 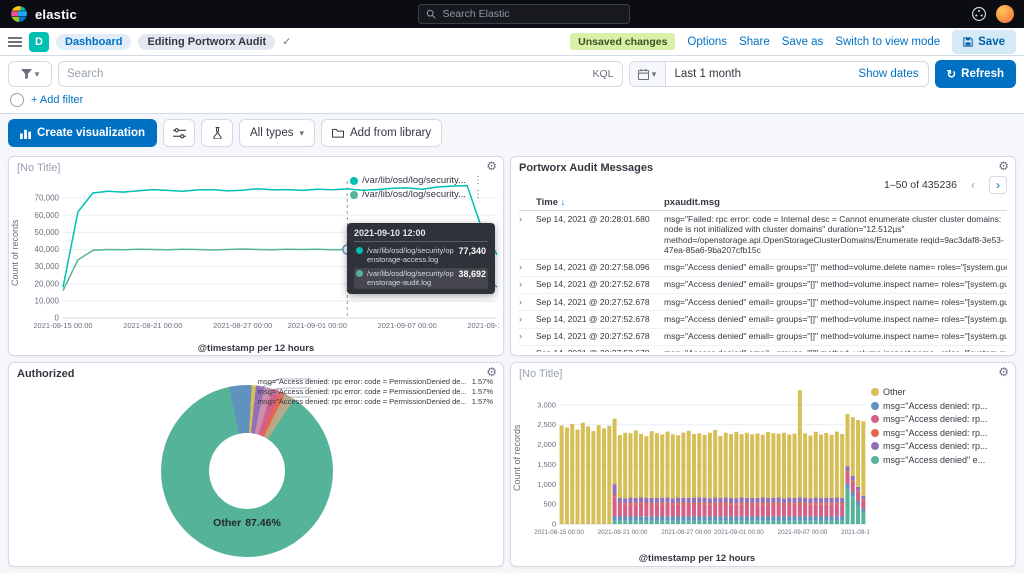 What do you see at coordinates (968, 41) in the screenshot?
I see `save-icon` at bounding box center [968, 41].